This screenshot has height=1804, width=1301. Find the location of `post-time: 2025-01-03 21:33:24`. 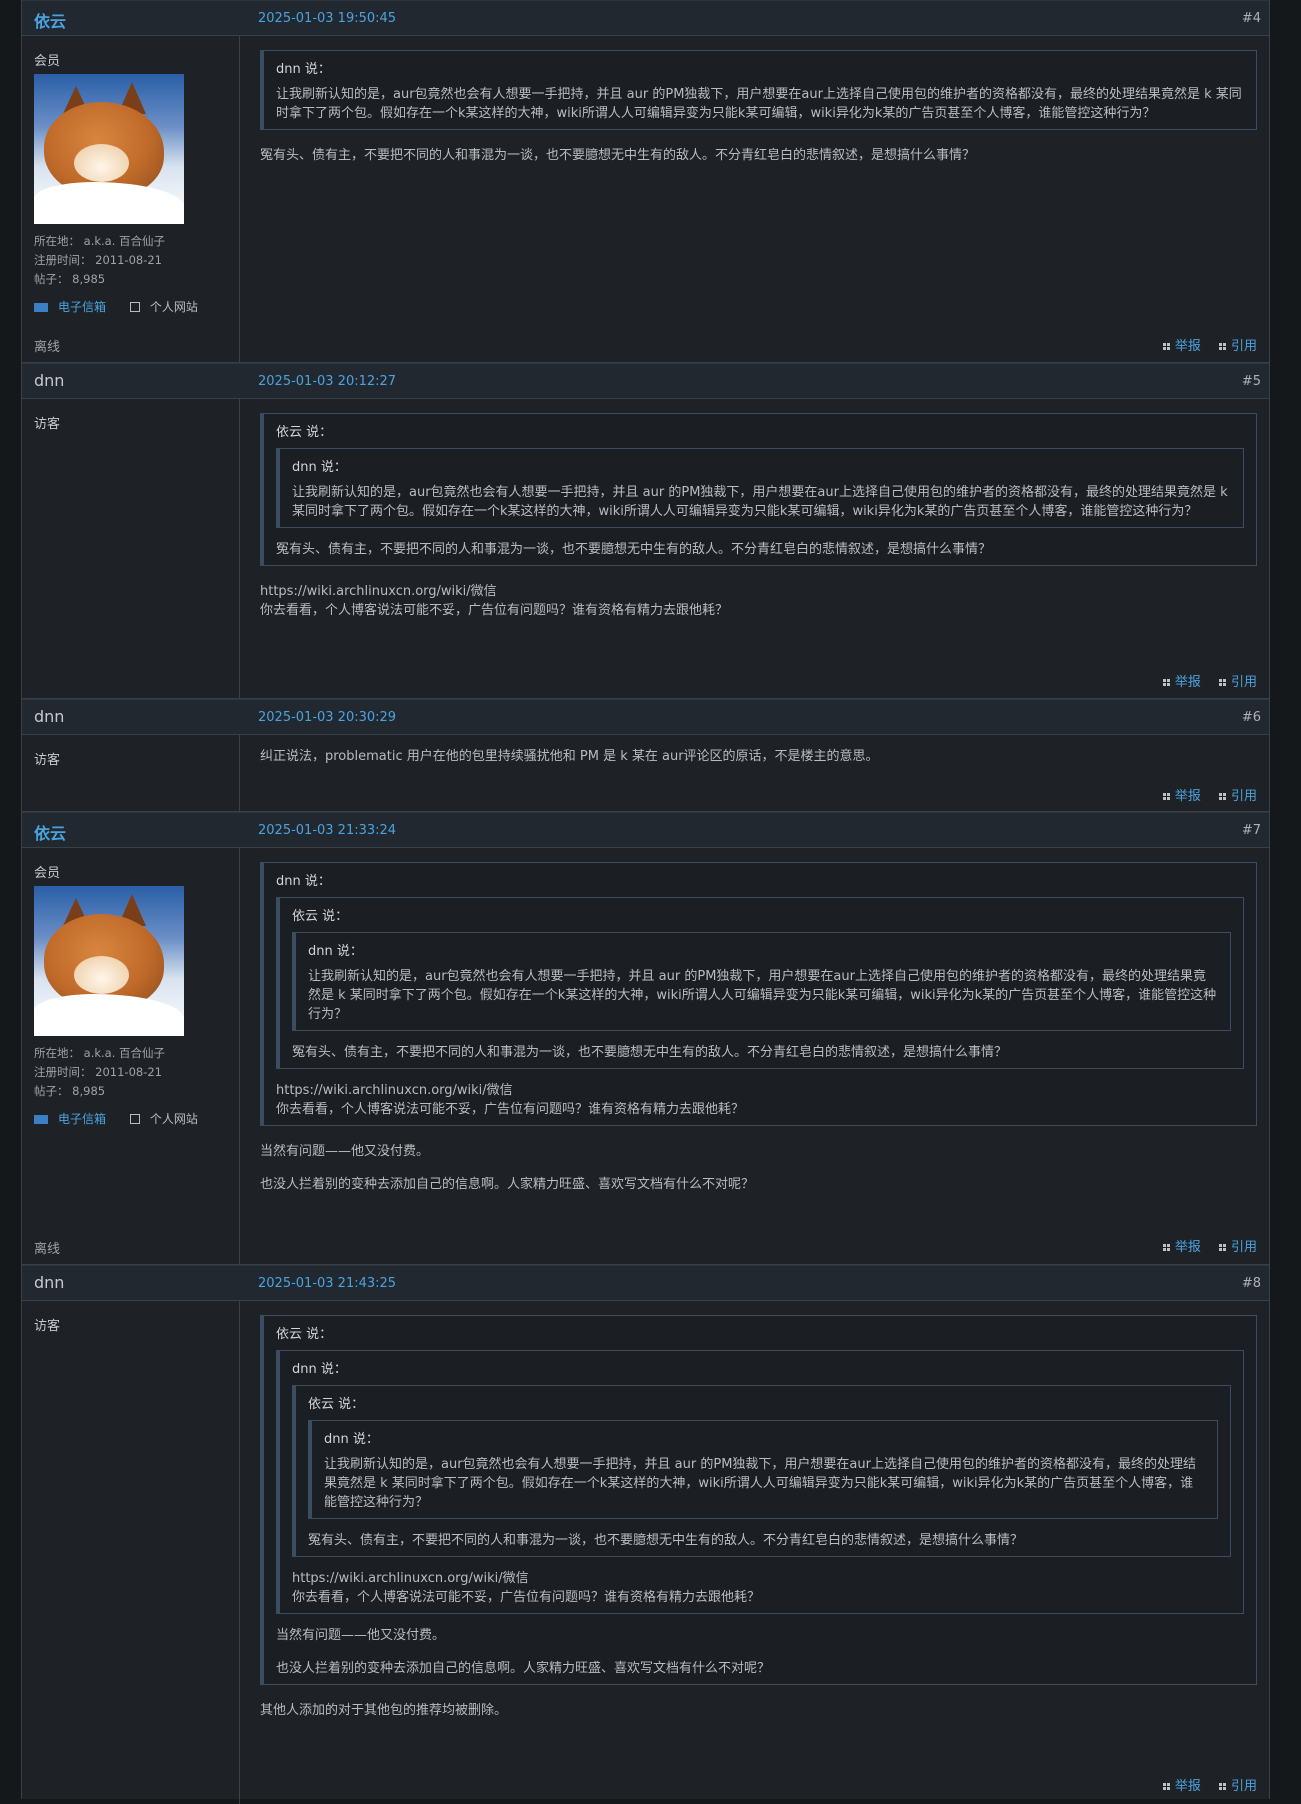

post-time: 2025-01-03 21:33:24 is located at coordinates (327, 830).